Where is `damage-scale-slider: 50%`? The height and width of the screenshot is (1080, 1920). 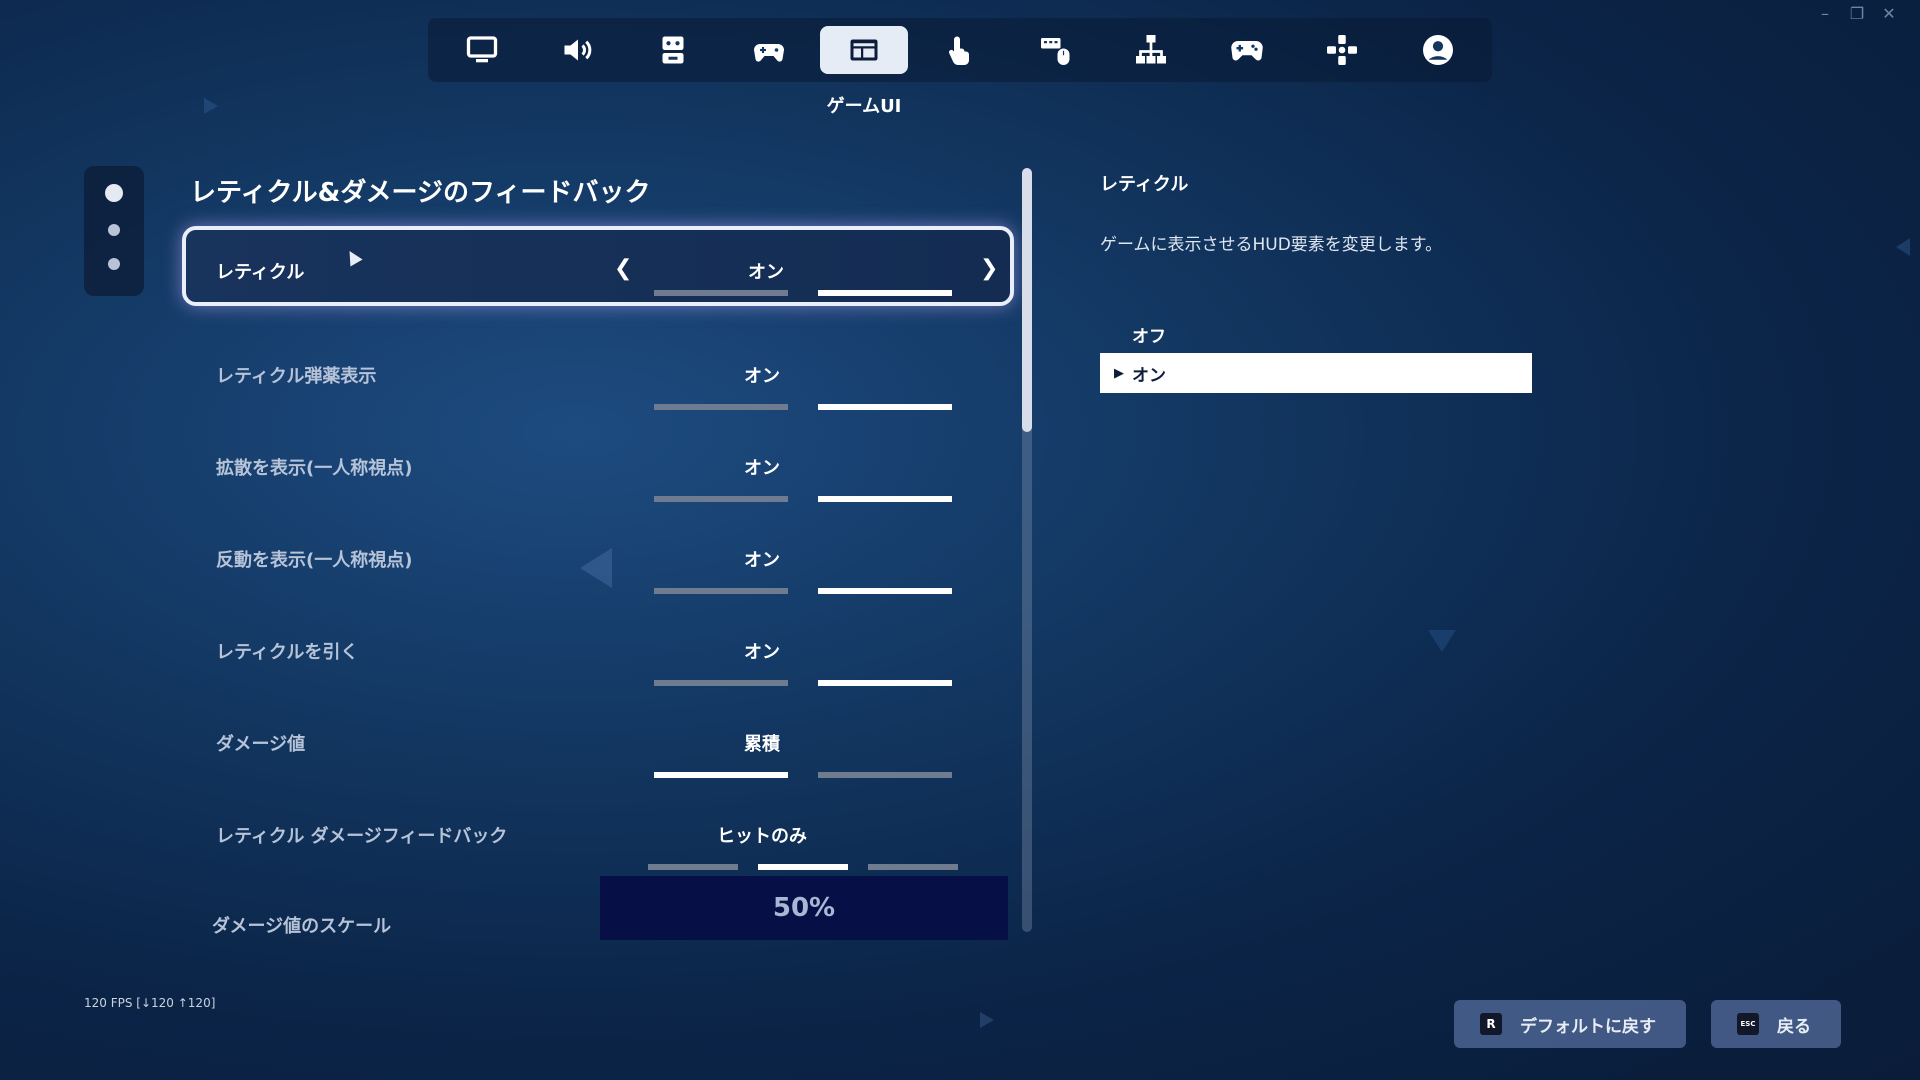 damage-scale-slider: 50% is located at coordinates (804, 908).